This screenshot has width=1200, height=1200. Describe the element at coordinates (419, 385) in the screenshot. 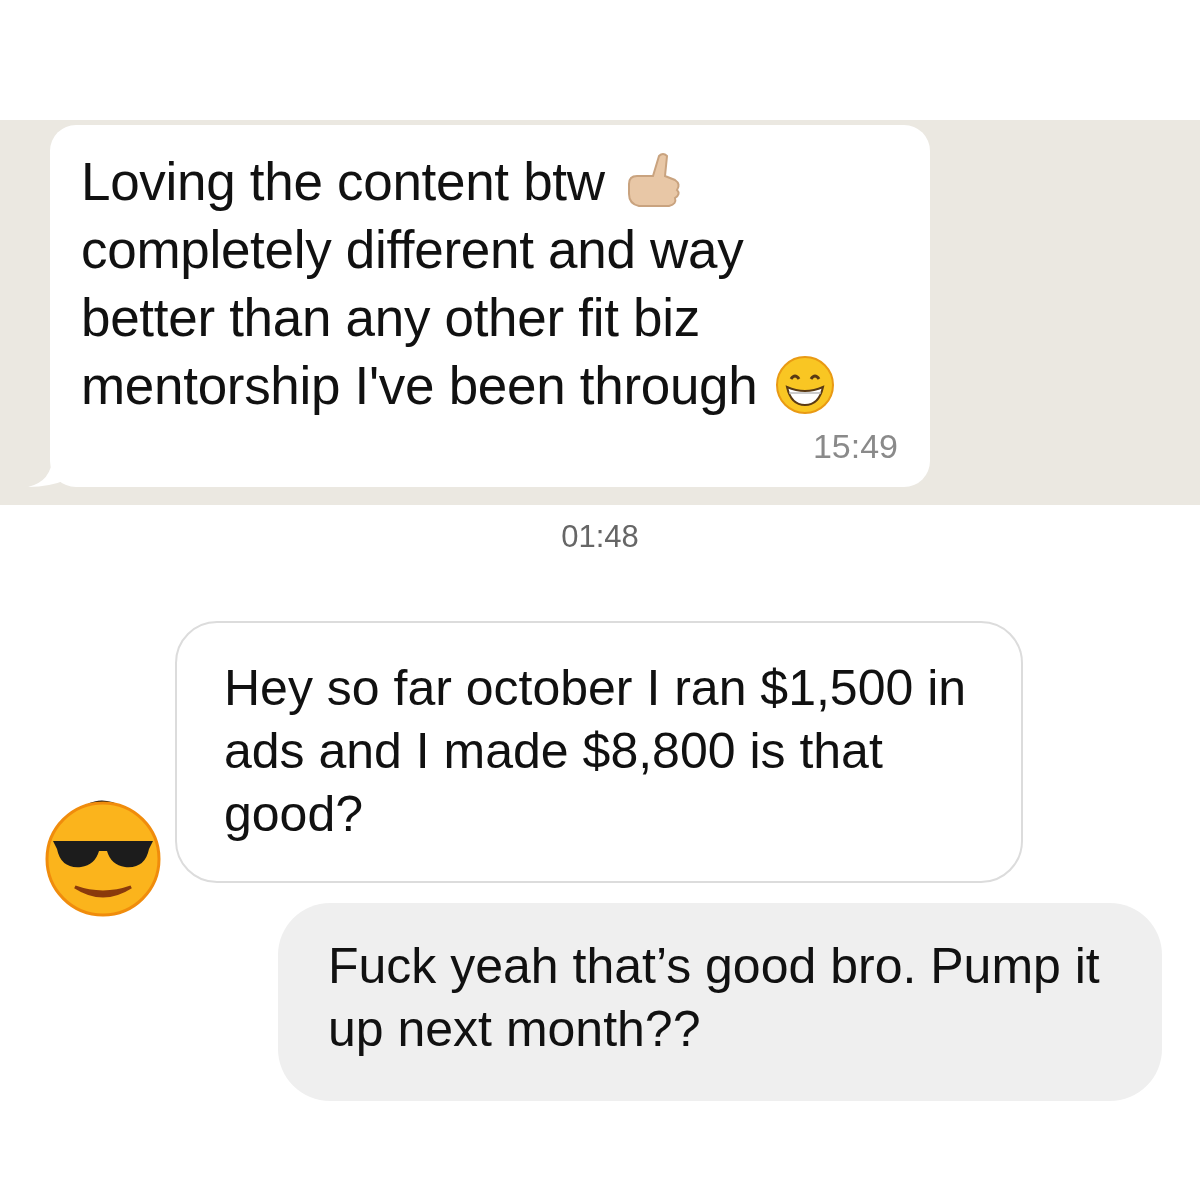

I see `message-text: mentorship I've been through` at that location.